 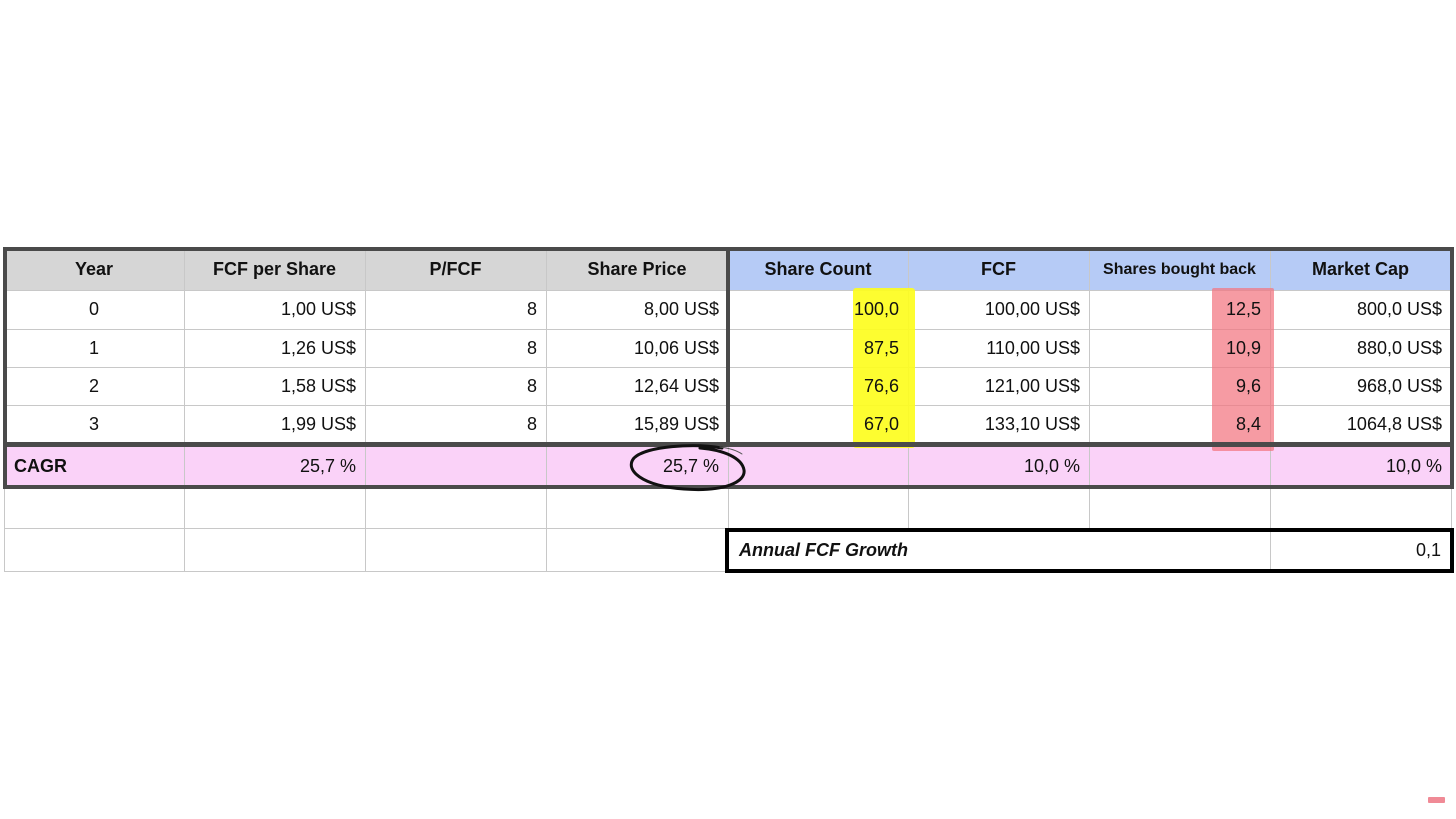 What do you see at coordinates (687, 468) in the screenshot?
I see `ellipse-annotation` at bounding box center [687, 468].